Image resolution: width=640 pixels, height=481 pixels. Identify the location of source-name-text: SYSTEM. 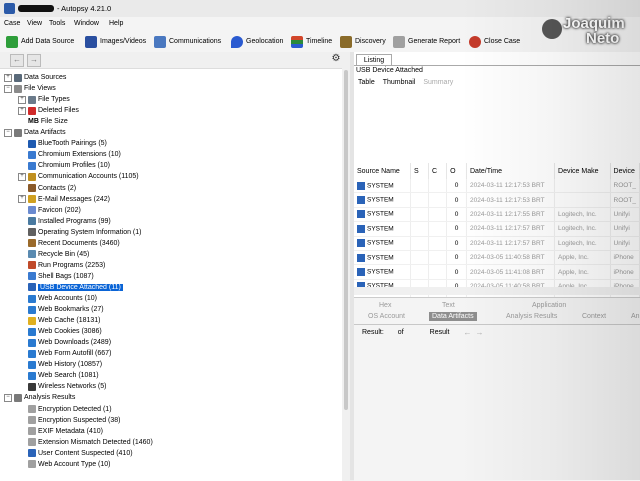
(380, 258).